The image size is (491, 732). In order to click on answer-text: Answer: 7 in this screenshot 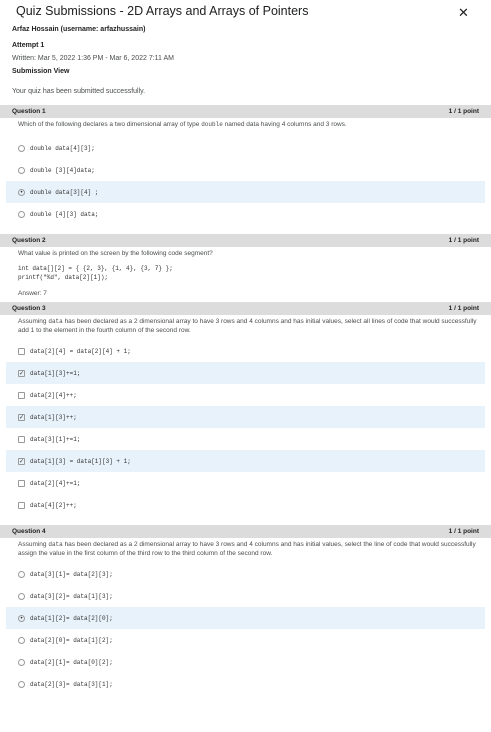, I will do `click(32, 293)`.